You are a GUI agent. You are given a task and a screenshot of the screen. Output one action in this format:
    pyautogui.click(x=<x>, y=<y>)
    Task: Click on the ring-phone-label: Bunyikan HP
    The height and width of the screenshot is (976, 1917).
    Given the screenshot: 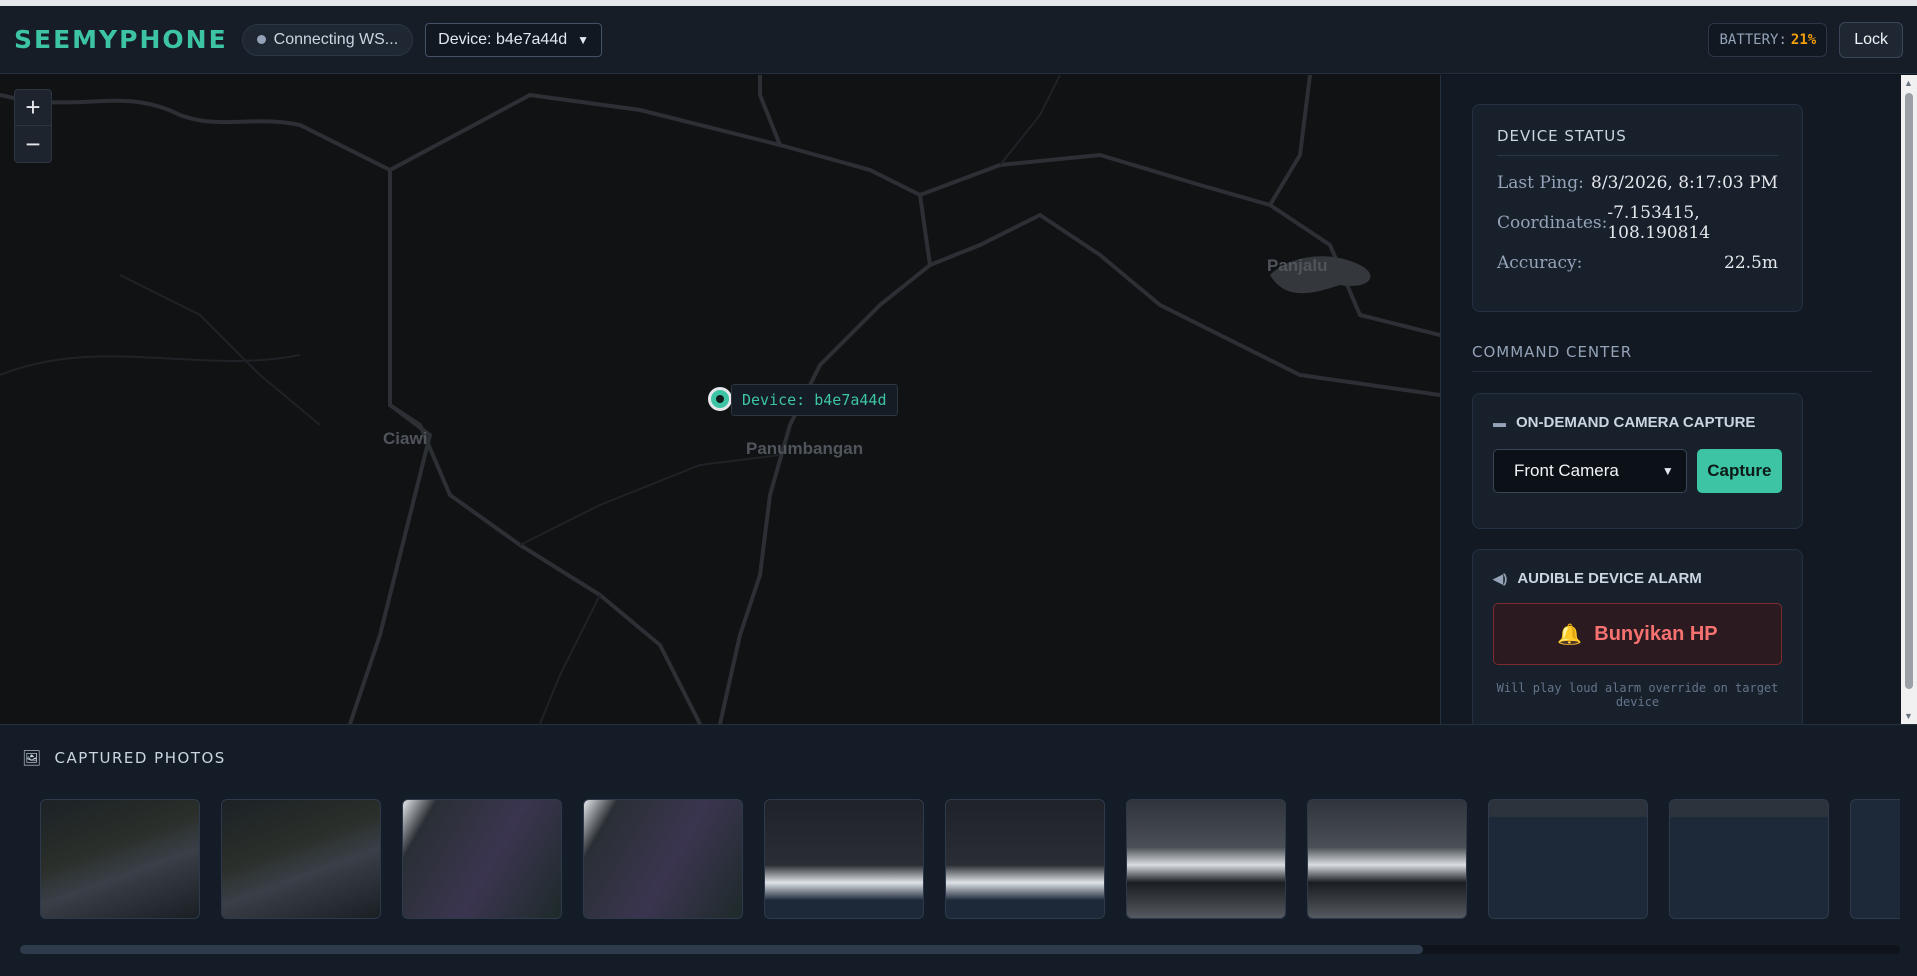 What is the action you would take?
    pyautogui.click(x=1656, y=633)
    